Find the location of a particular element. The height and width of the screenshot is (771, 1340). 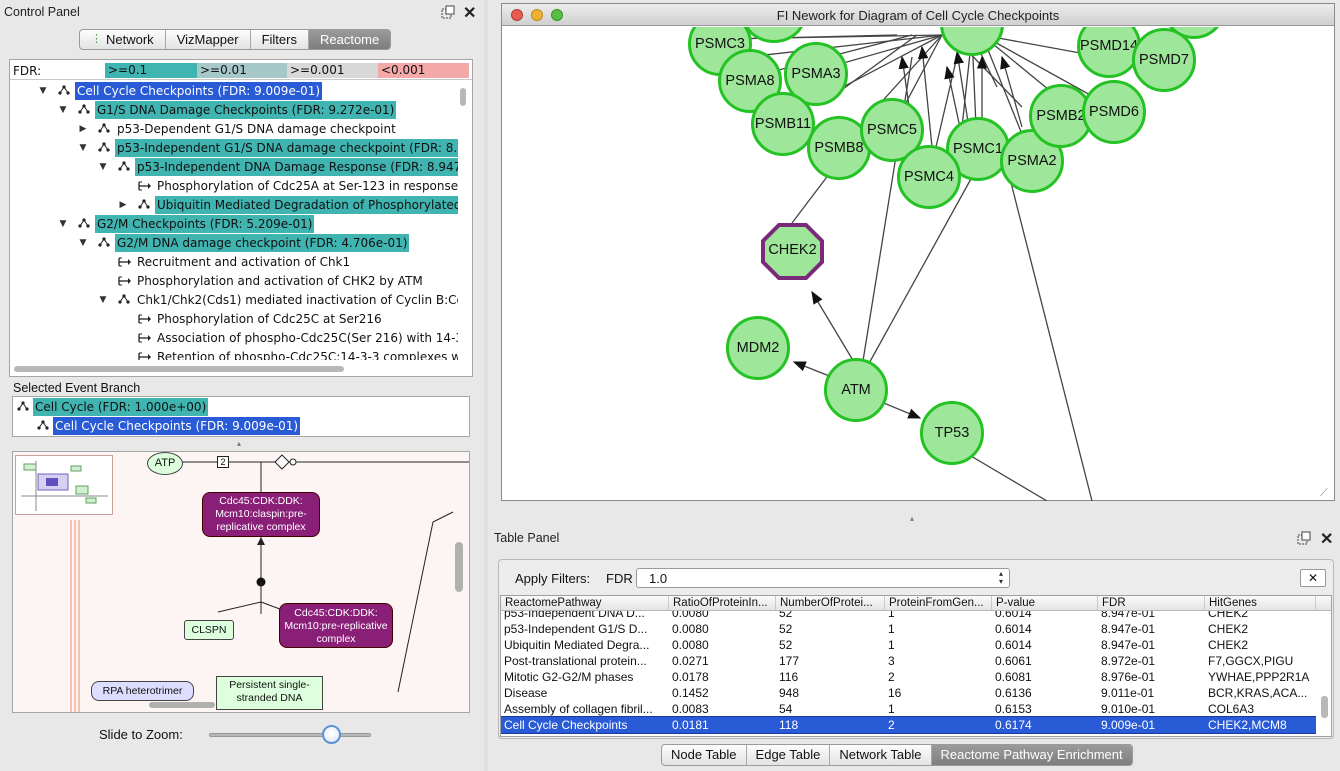

tab-node-table: Node Table is located at coordinates (704, 755).